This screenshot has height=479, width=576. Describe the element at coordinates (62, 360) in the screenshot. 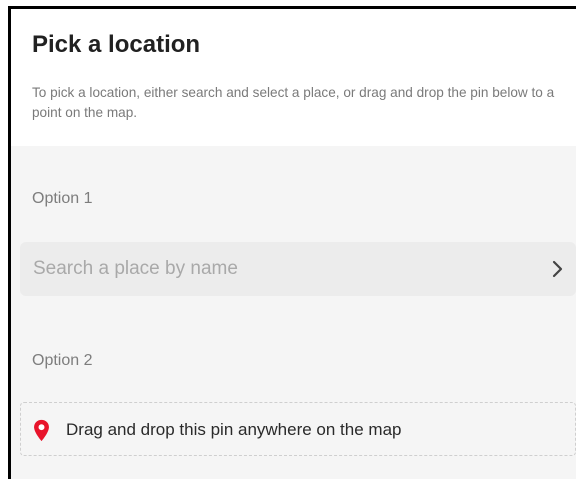

I see `option-2-label: Option 2` at that location.